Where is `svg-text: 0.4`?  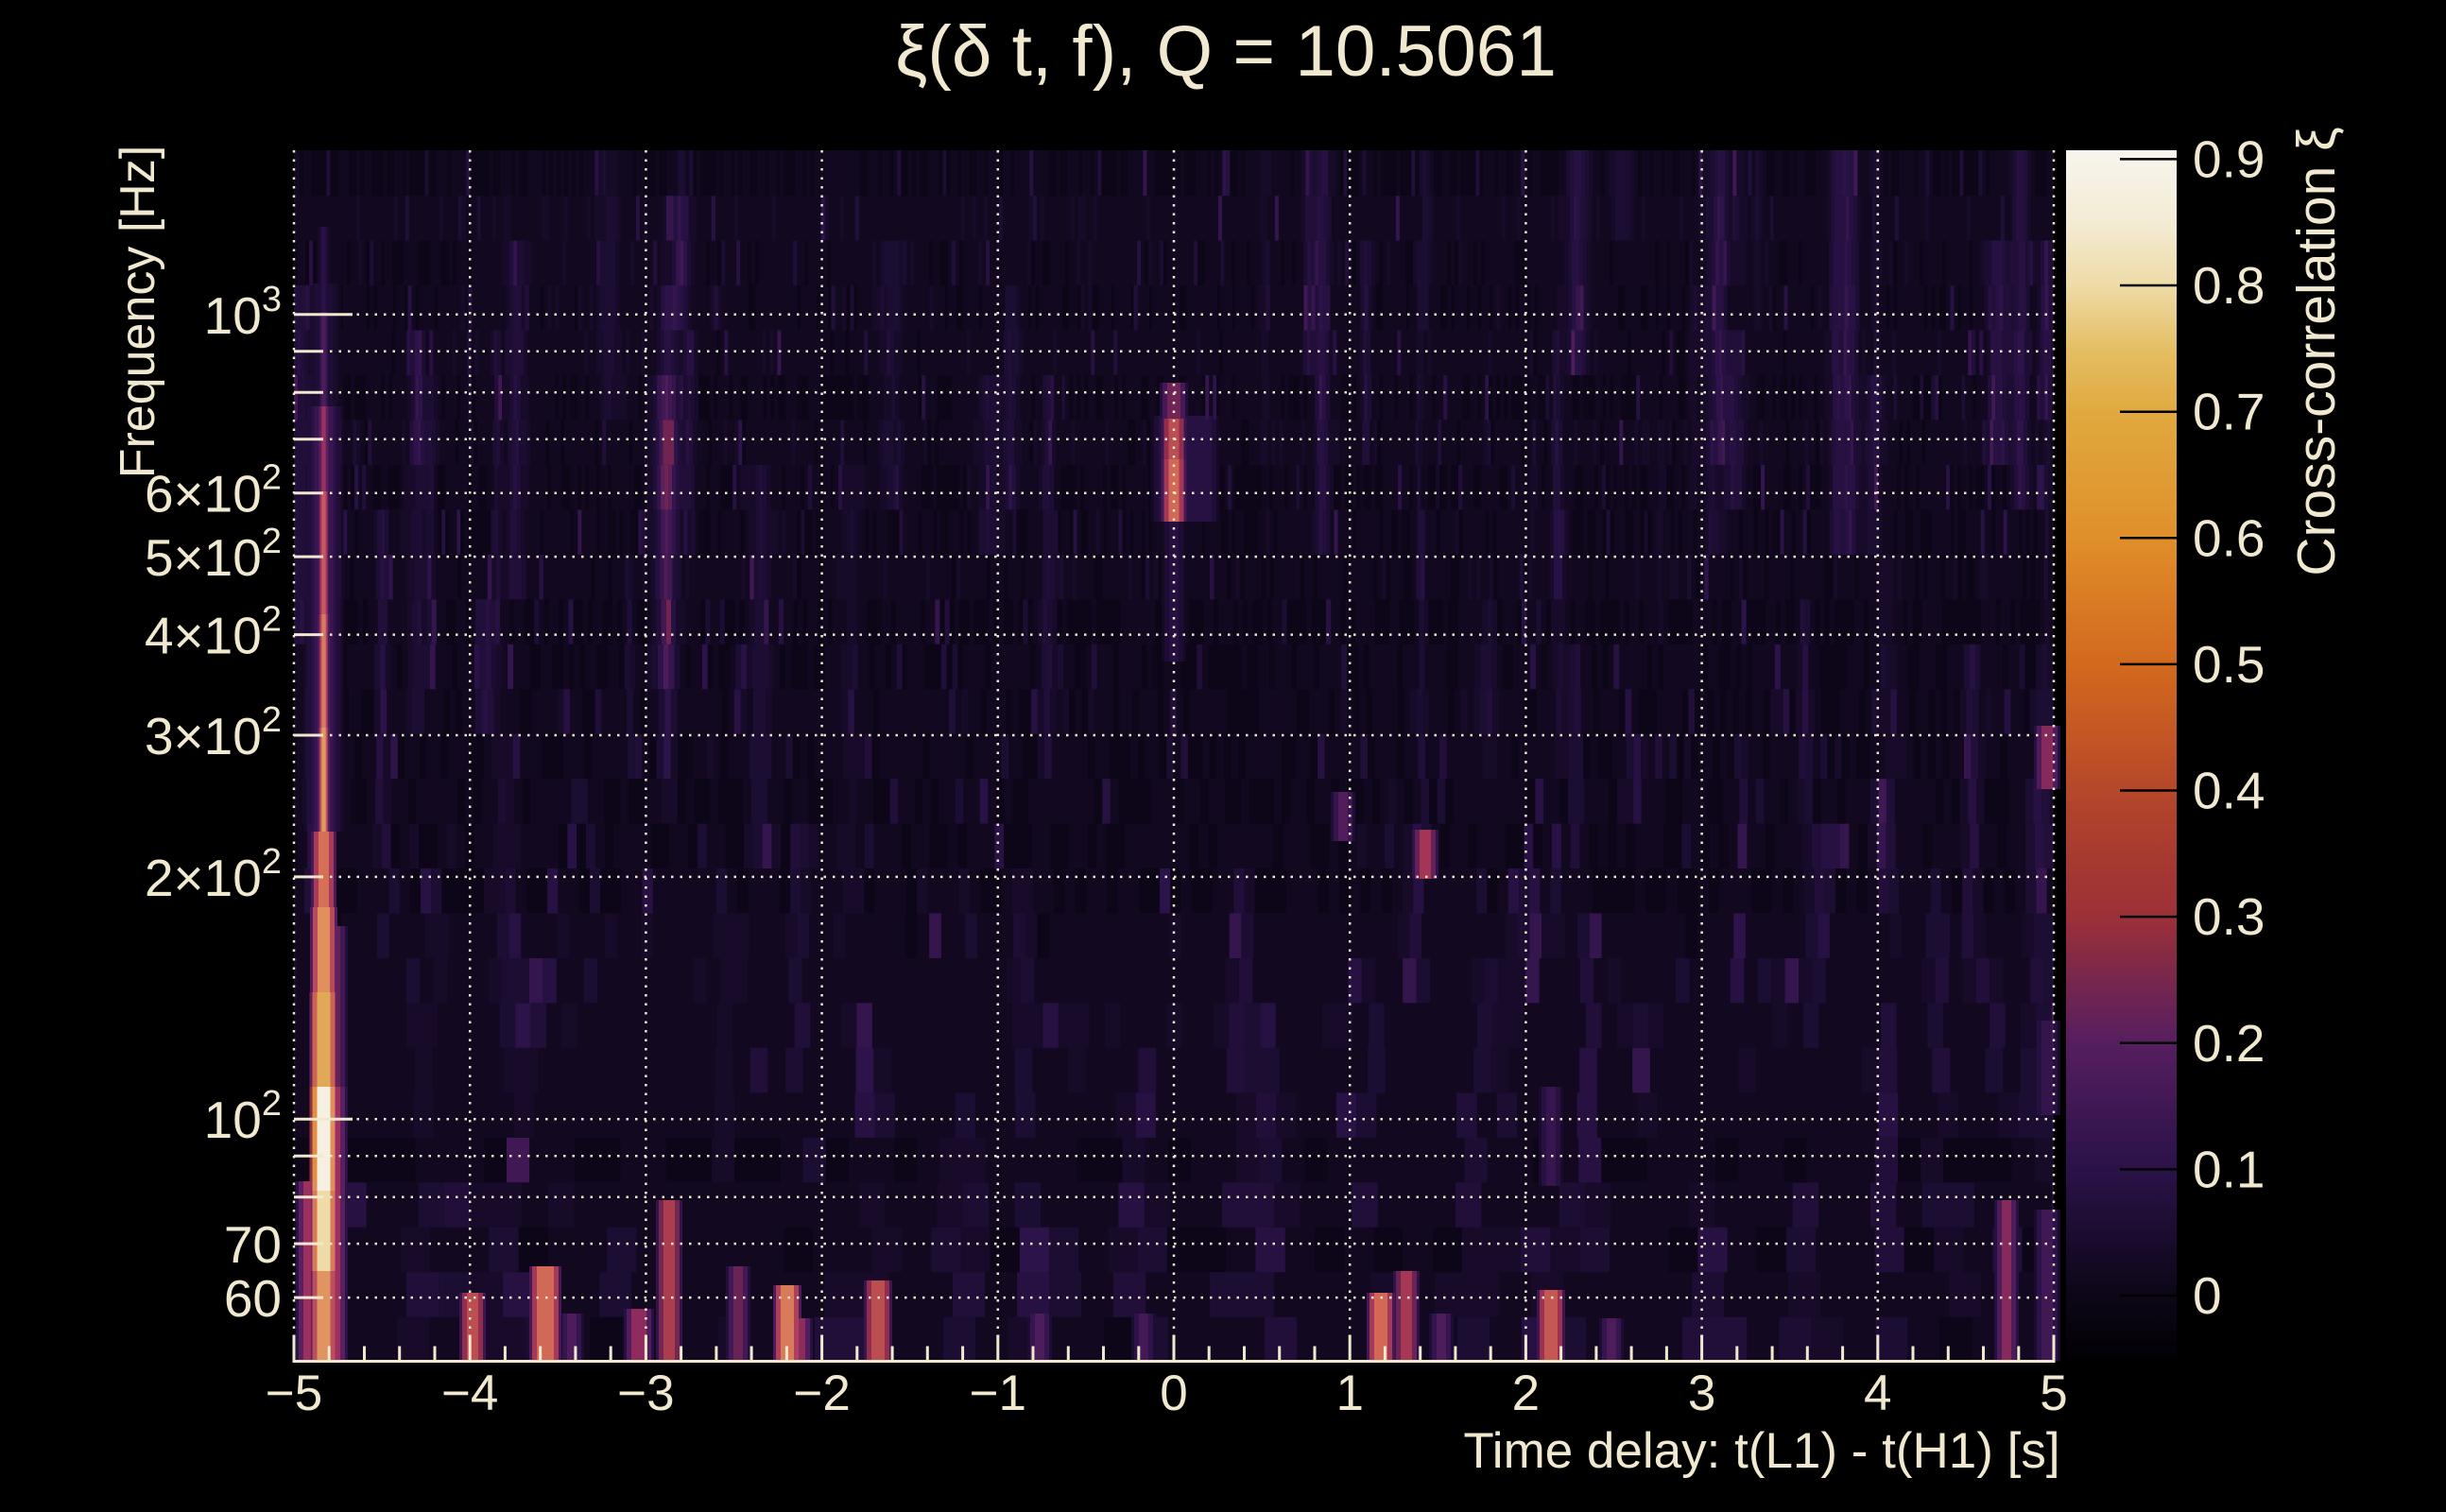 svg-text: 0.4 is located at coordinates (2229, 791).